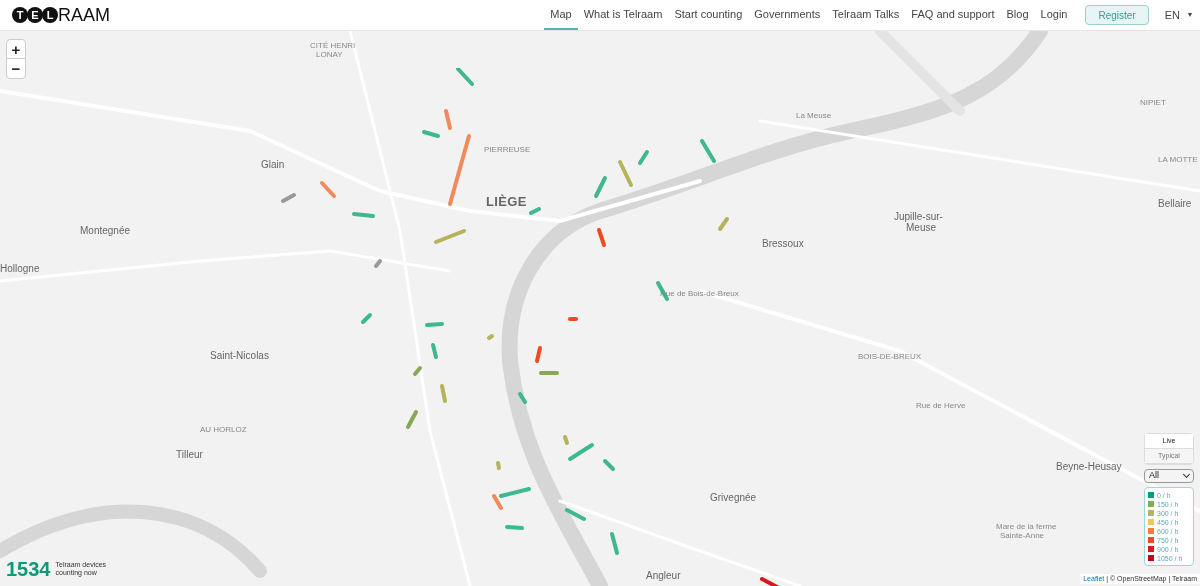 The image size is (1200, 586). Describe the element at coordinates (329, 55) in the screenshot. I see `place-label: LONAY` at that location.